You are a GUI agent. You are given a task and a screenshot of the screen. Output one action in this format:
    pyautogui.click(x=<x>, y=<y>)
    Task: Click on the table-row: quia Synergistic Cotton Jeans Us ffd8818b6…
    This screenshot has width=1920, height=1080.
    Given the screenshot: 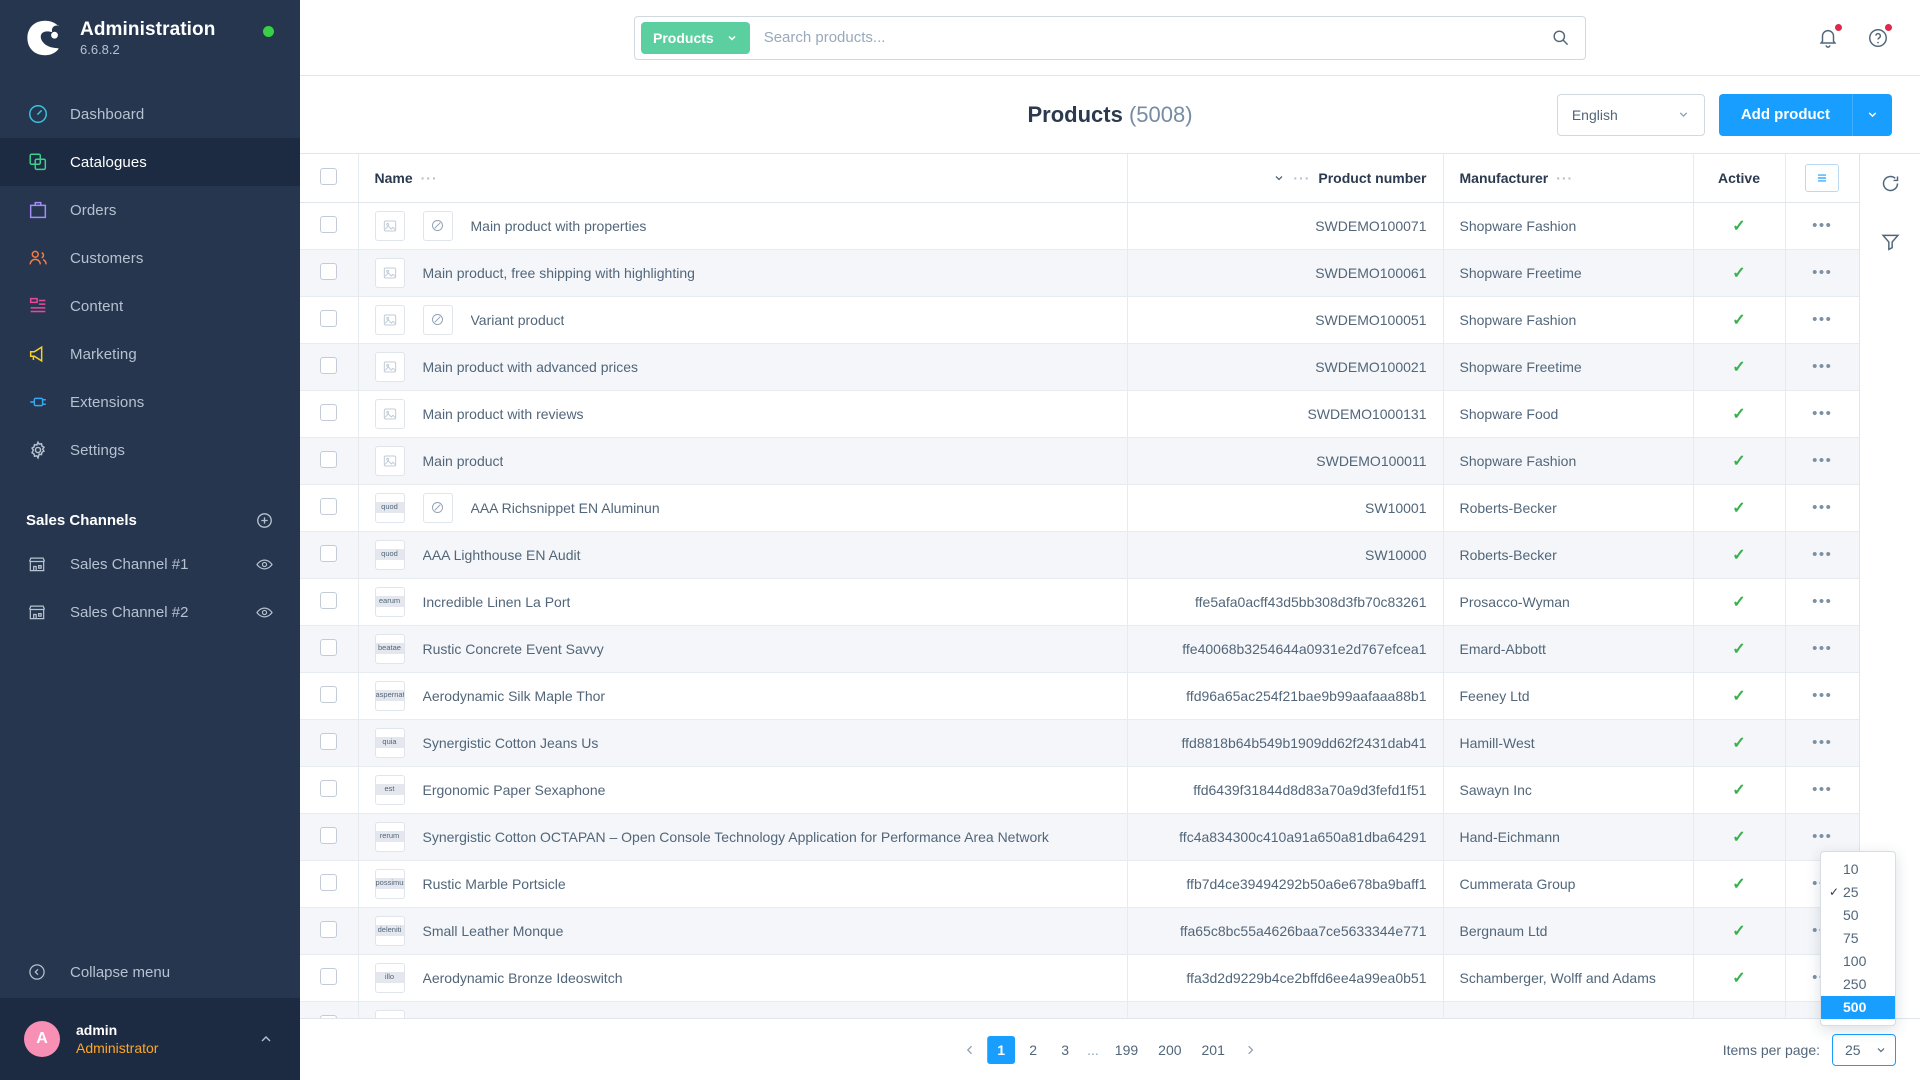 What is the action you would take?
    pyautogui.click(x=1079, y=743)
    